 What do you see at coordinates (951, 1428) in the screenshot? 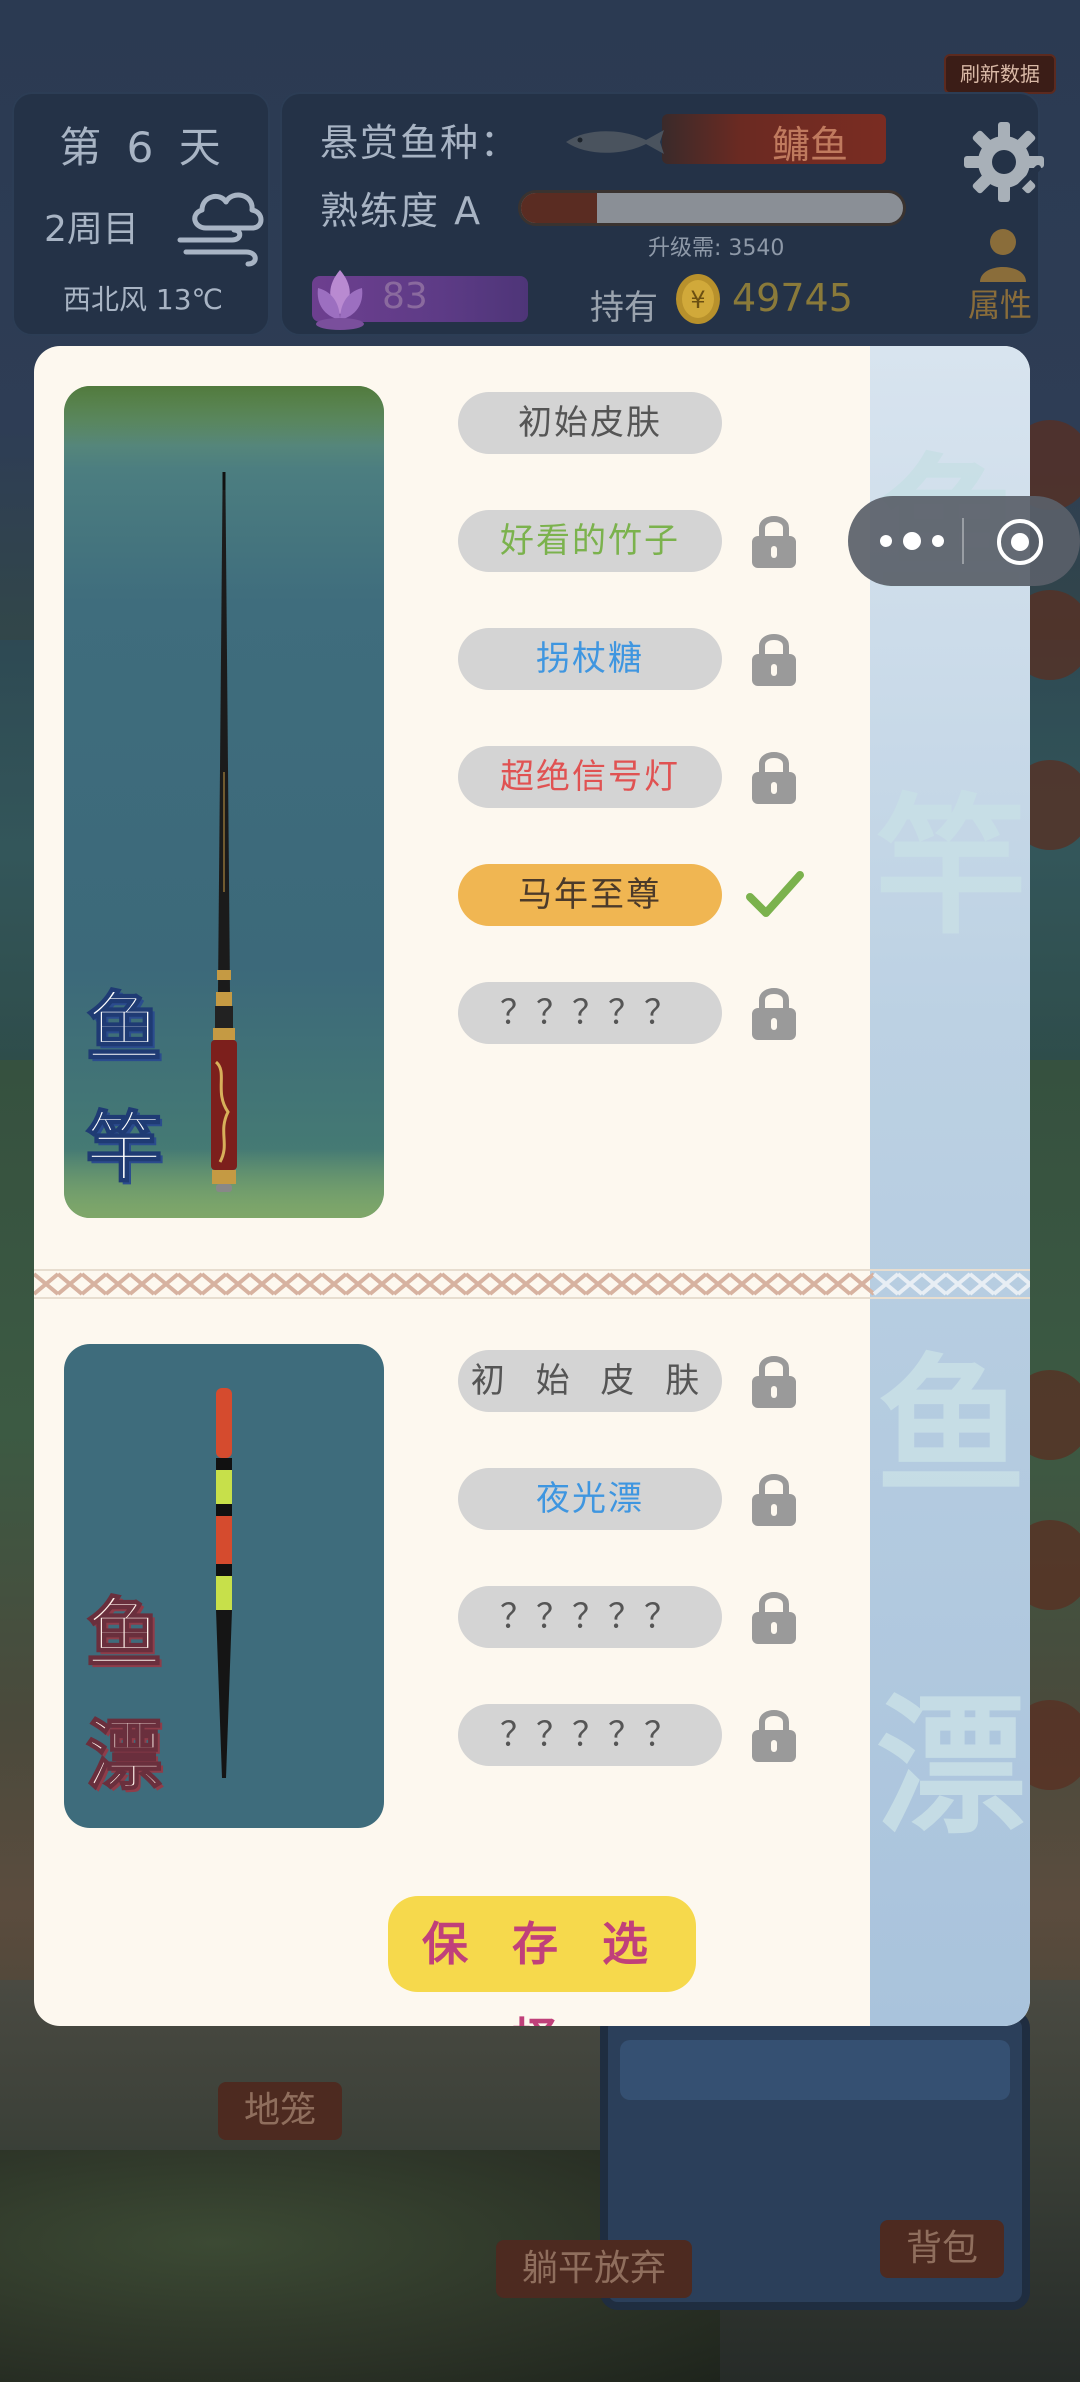
I see `side-glyph: 鱼` at bounding box center [951, 1428].